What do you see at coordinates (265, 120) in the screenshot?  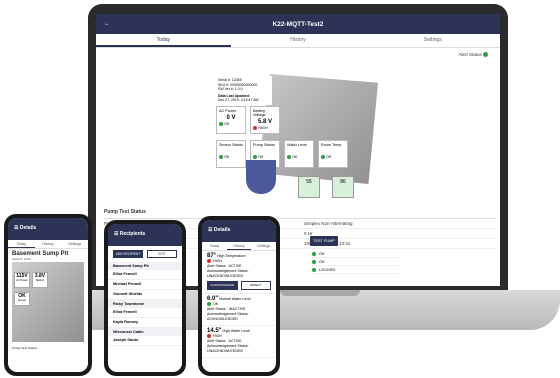 I see `tile-battery-voltage: Battery Voltage 5.8 V HIGH` at bounding box center [265, 120].